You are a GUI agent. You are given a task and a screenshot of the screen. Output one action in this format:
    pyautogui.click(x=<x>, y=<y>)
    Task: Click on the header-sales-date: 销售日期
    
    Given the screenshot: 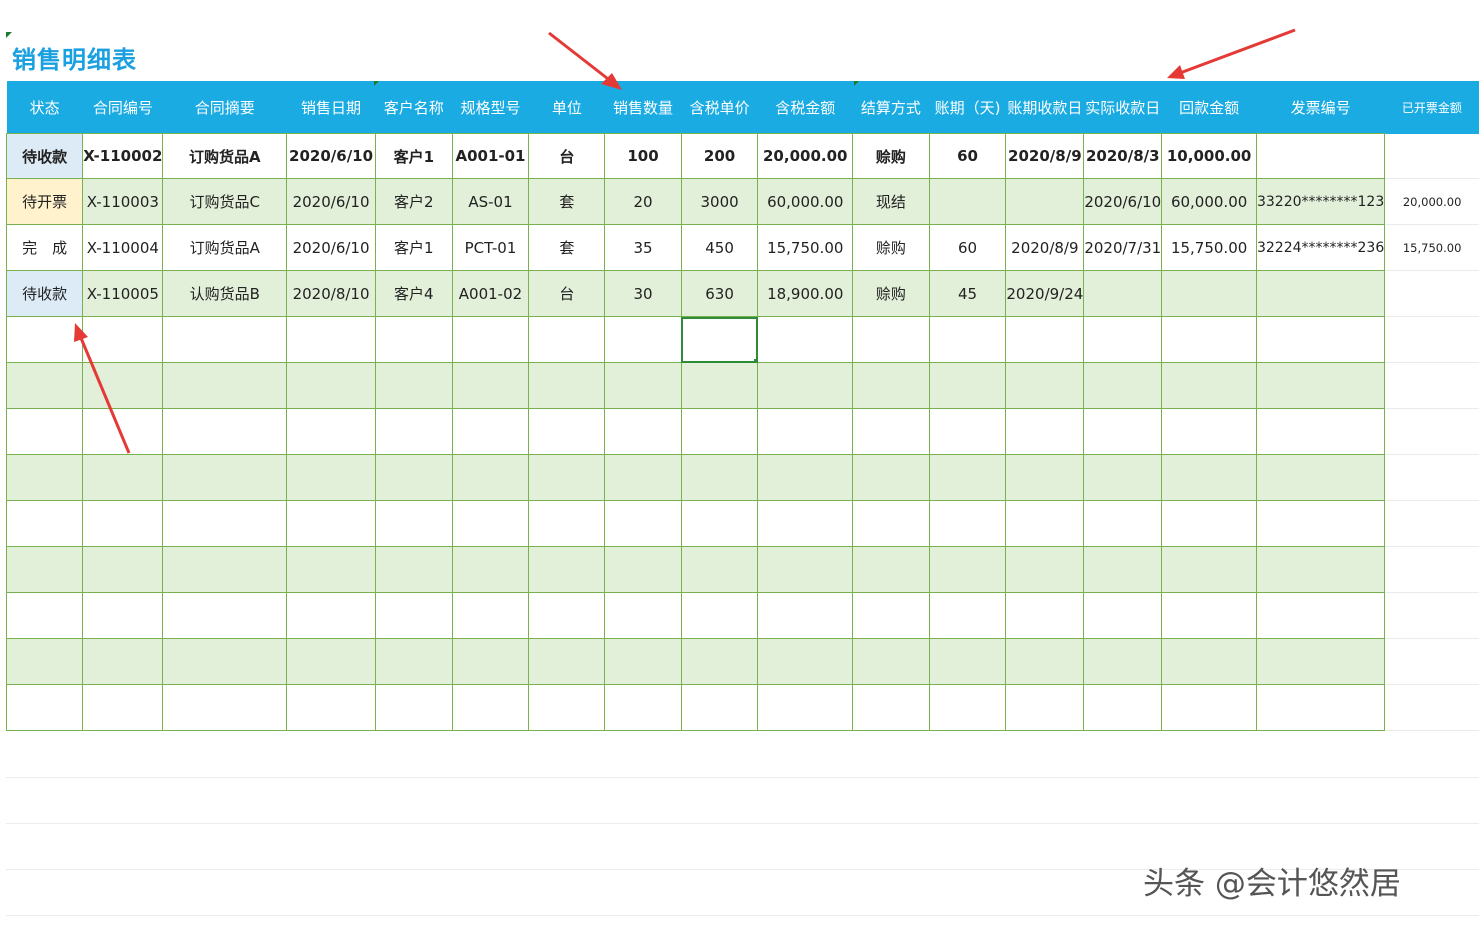 What is the action you would take?
    pyautogui.click(x=331, y=107)
    